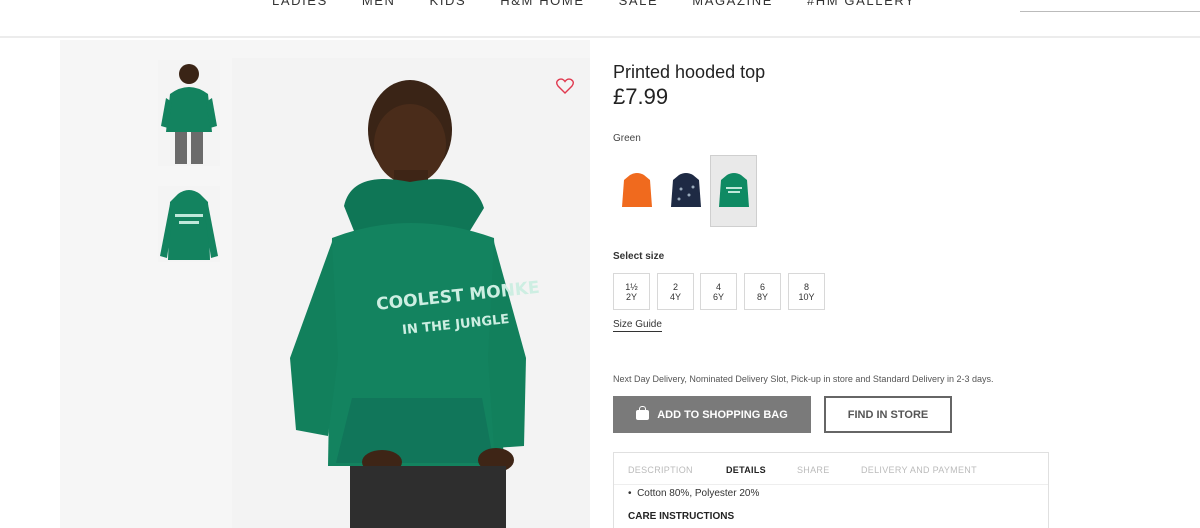 The height and width of the screenshot is (528, 1200). I want to click on hoodie-thumbnail-image, so click(189, 224).